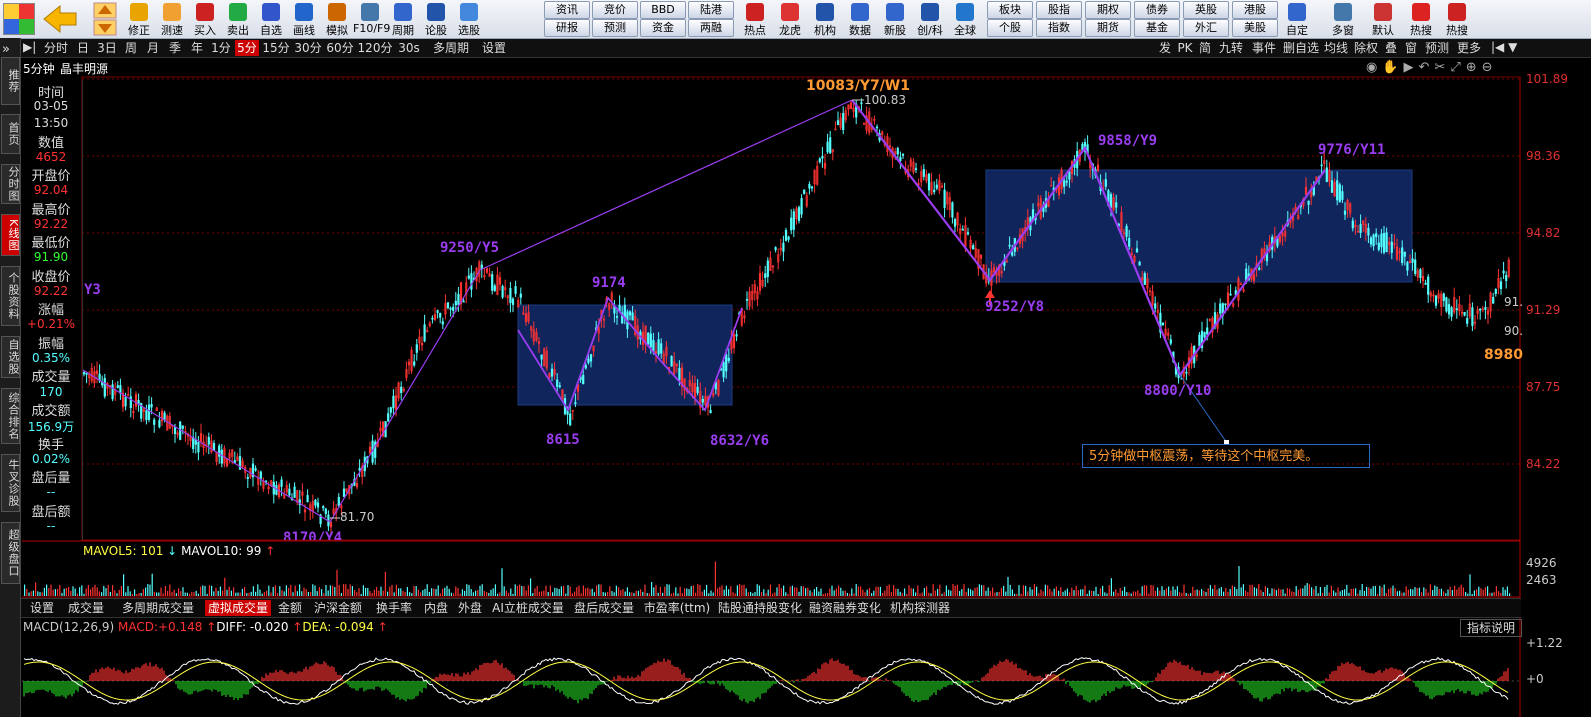 Image resolution: width=1591 pixels, height=717 pixels. Describe the element at coordinates (760, 608) in the screenshot. I see `indicator-tab: 陆股通持股变化` at that location.